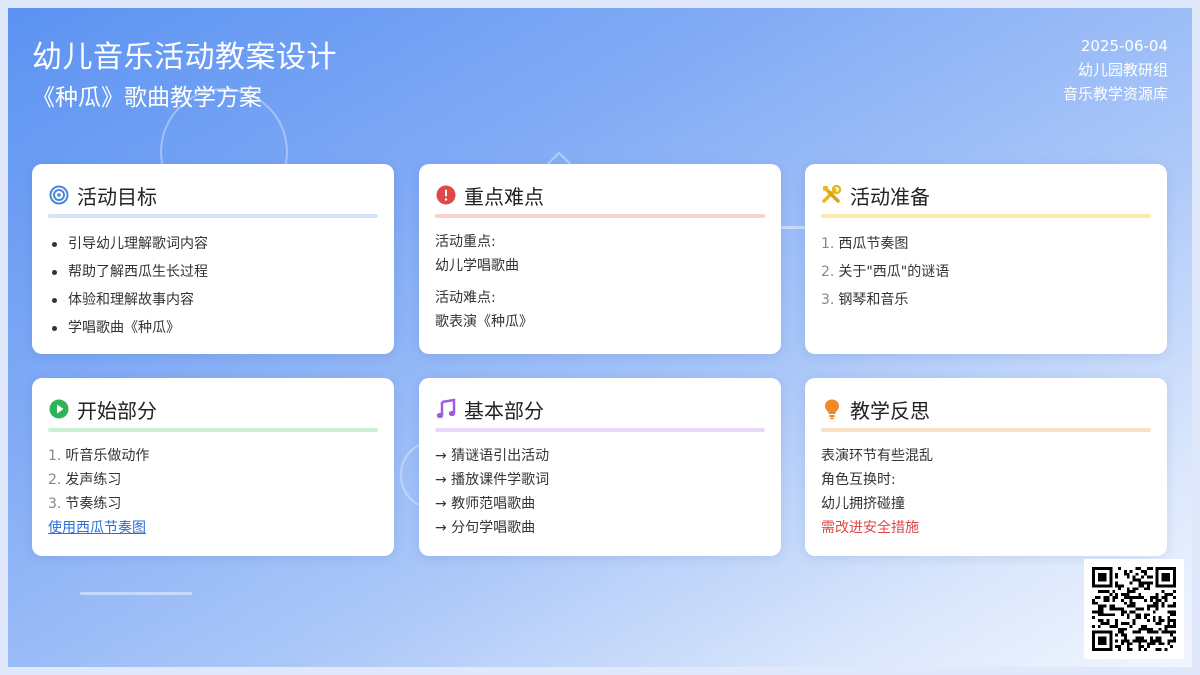  I want to click on library-label: 音乐教学资源库, so click(1115, 94).